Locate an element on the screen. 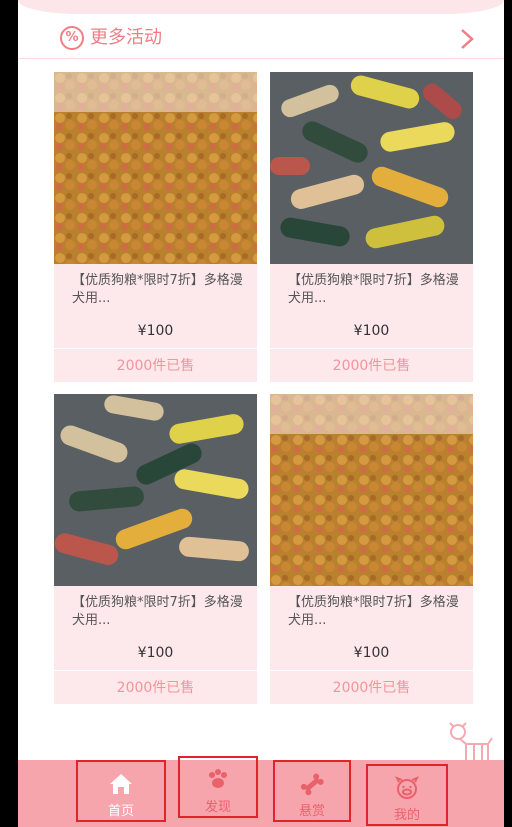 This screenshot has width=512, height=827. tab-mine: 我的 is located at coordinates (407, 795).